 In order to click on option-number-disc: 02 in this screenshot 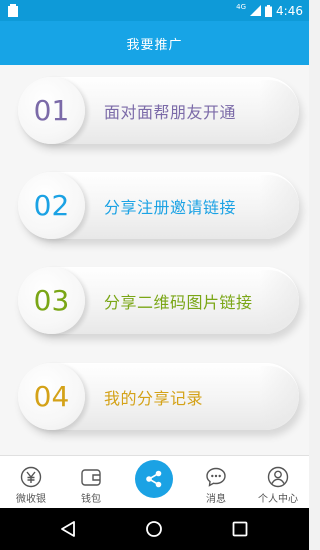, I will do `click(51, 205)`.